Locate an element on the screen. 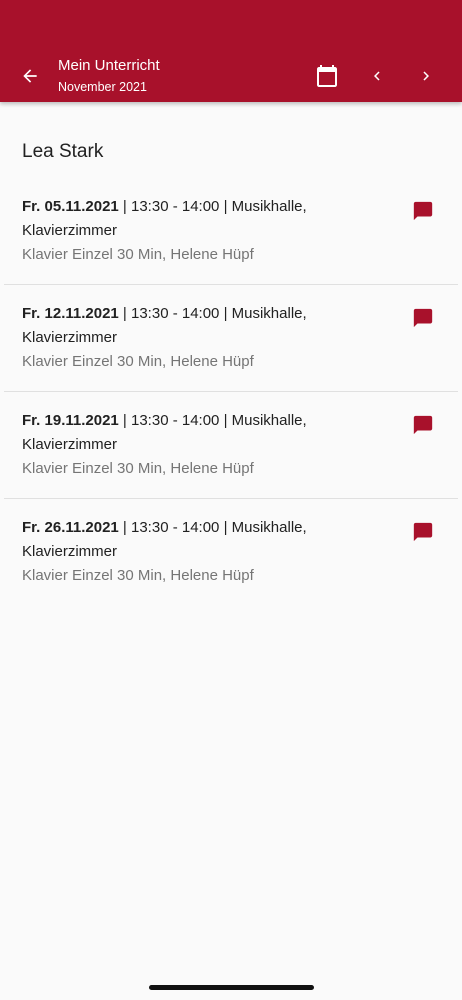 The height and width of the screenshot is (1000, 462). previous-month-button is located at coordinates (377, 76).